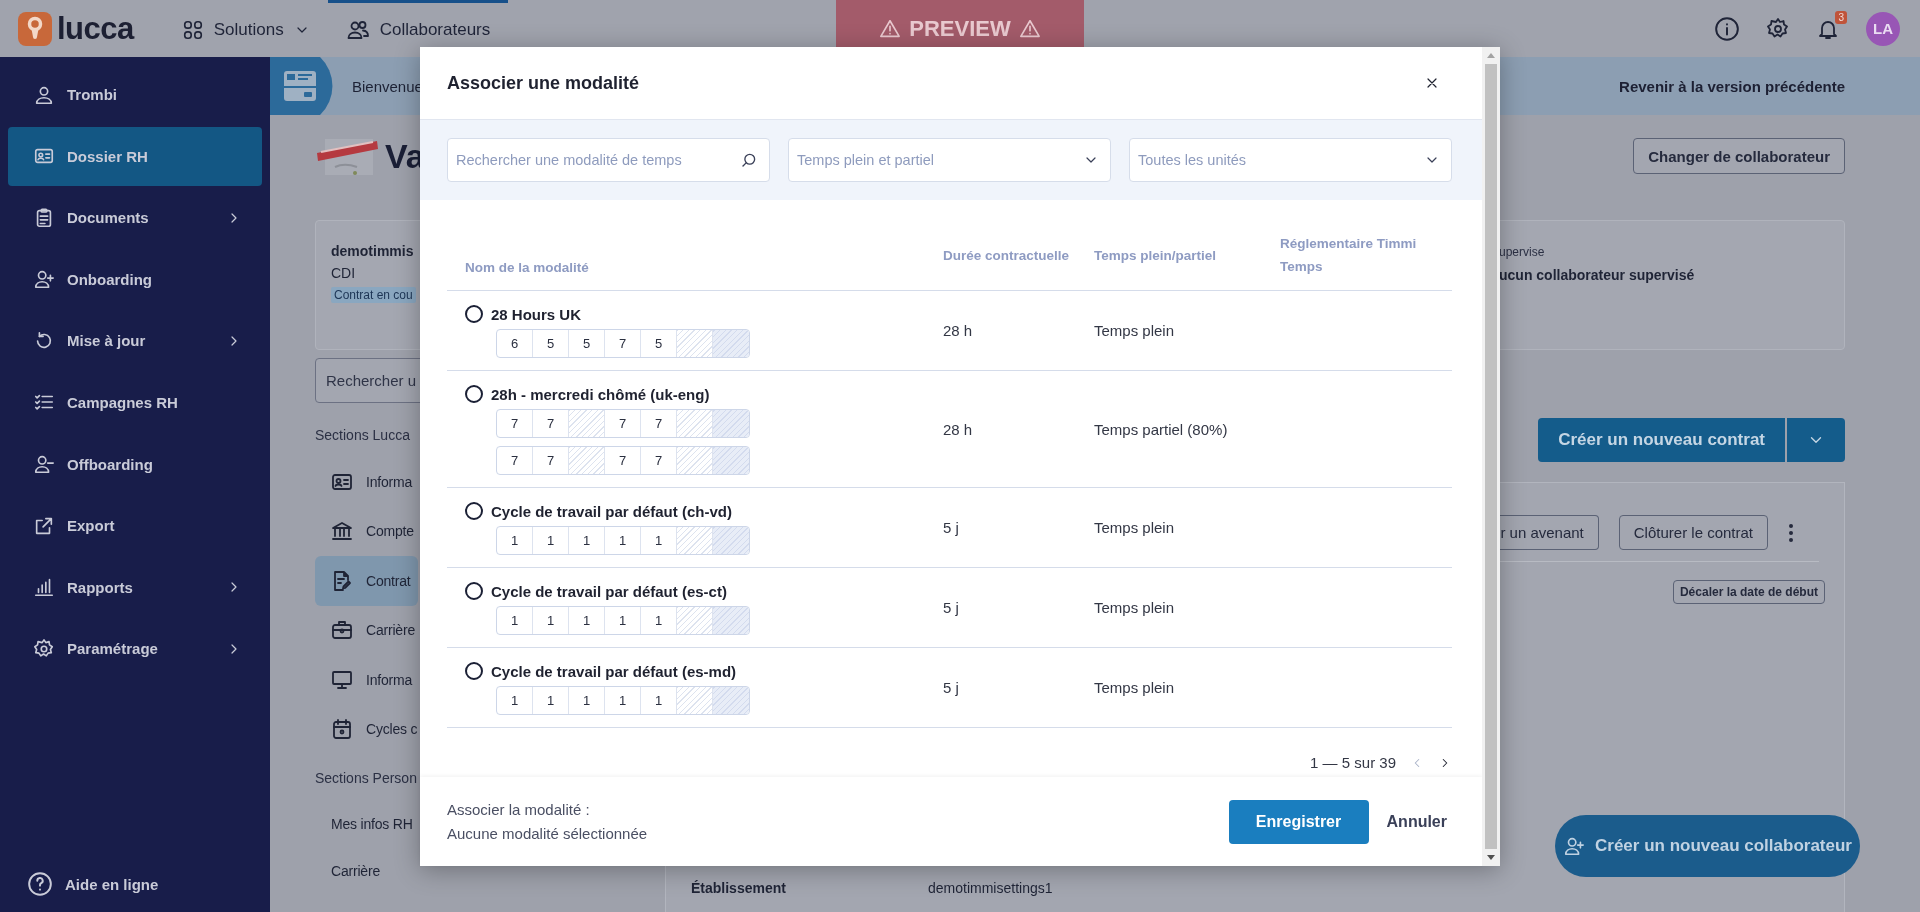 The image size is (1920, 912). Describe the element at coordinates (543, 83) in the screenshot. I see `dialog-title: Associer une modalité` at that location.